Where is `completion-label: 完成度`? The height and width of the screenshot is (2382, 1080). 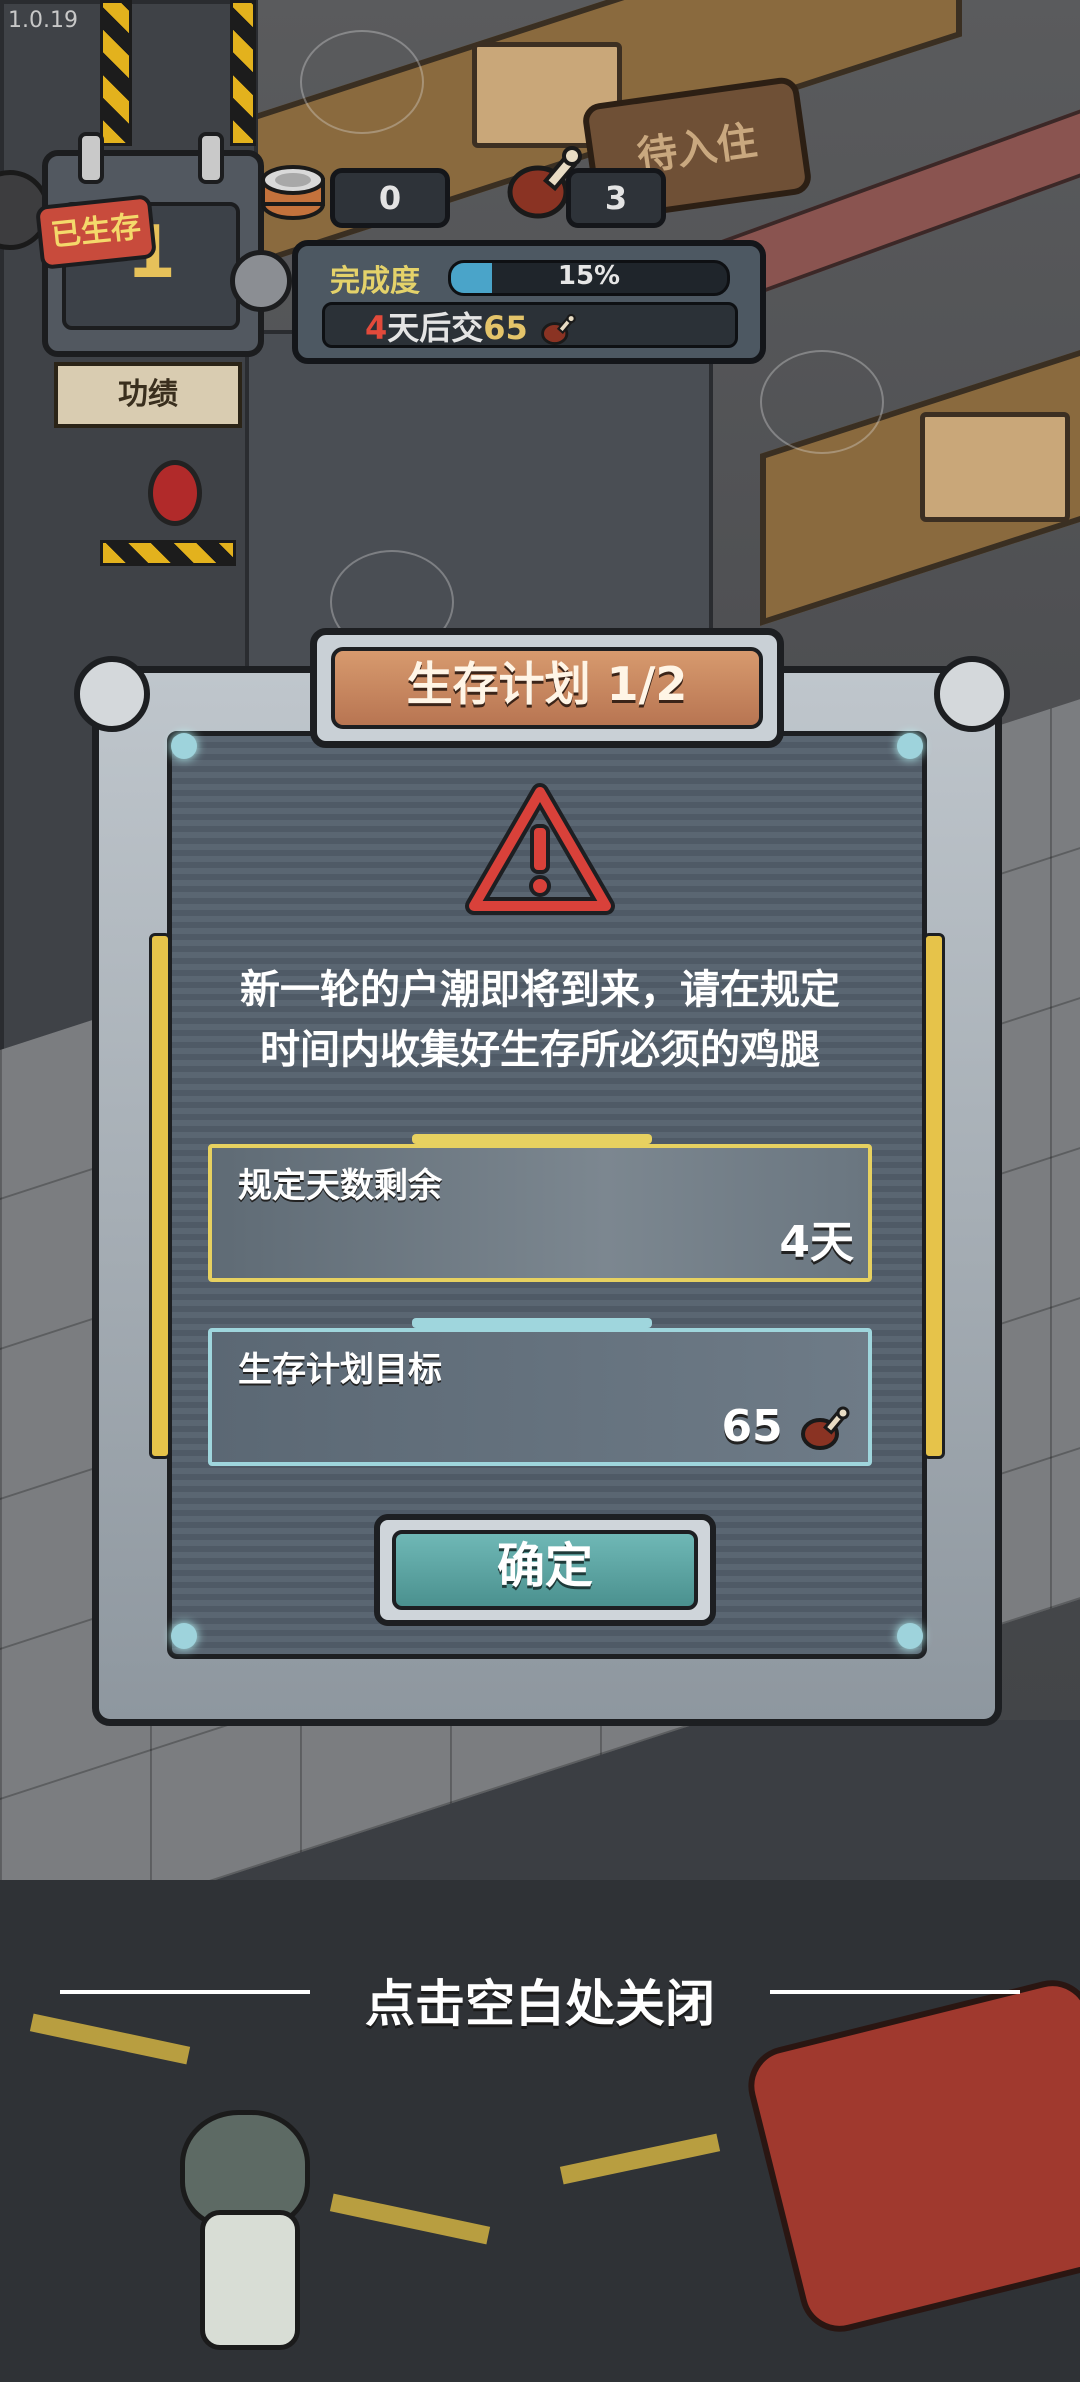 completion-label: 完成度 is located at coordinates (375, 281).